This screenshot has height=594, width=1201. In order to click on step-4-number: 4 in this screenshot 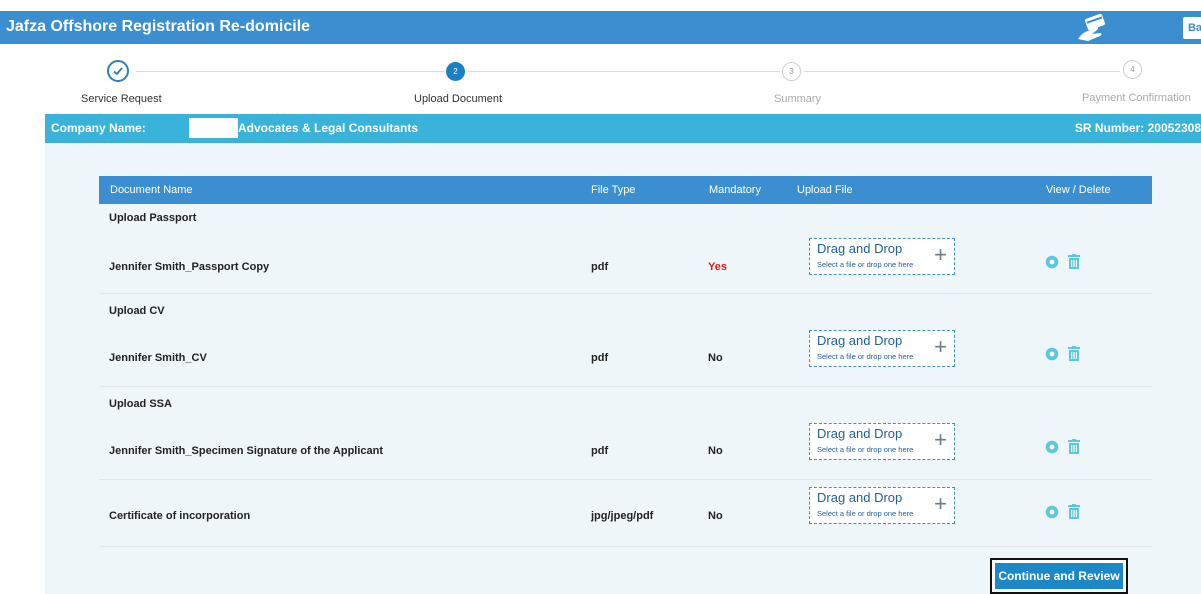, I will do `click(1132, 69)`.